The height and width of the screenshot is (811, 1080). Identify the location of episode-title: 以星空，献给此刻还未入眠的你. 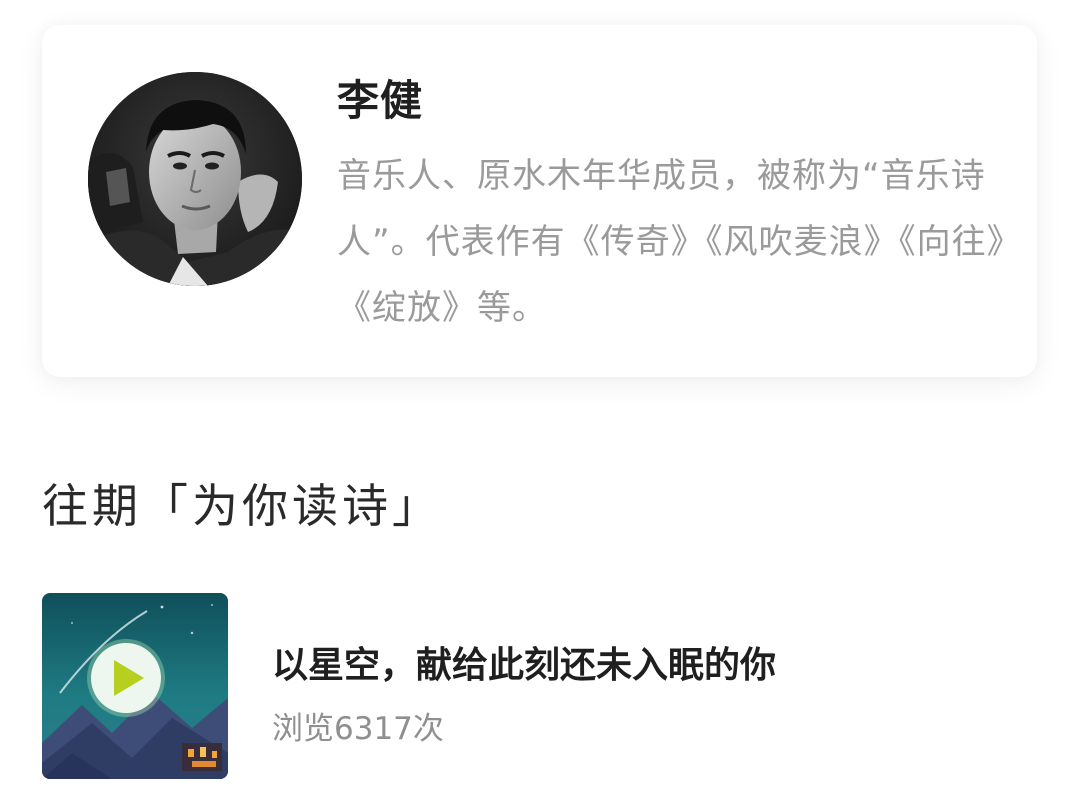
(524, 662).